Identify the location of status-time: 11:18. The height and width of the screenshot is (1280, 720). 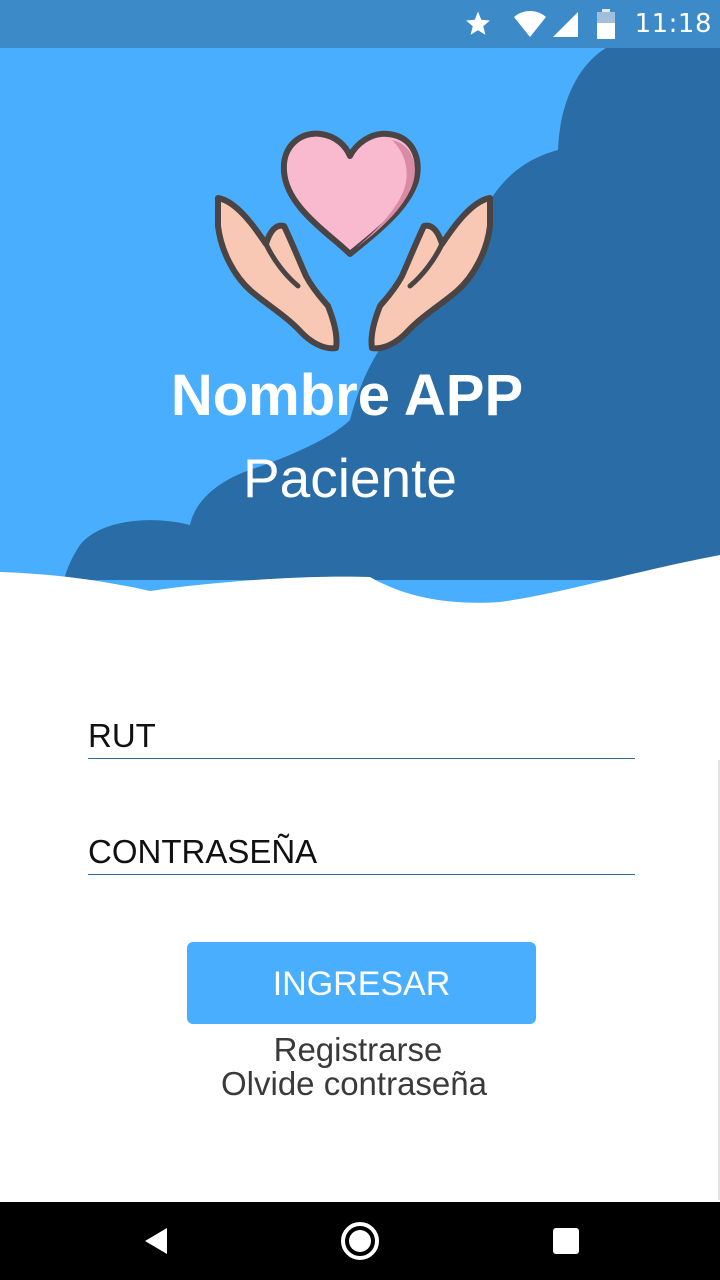
(673, 24).